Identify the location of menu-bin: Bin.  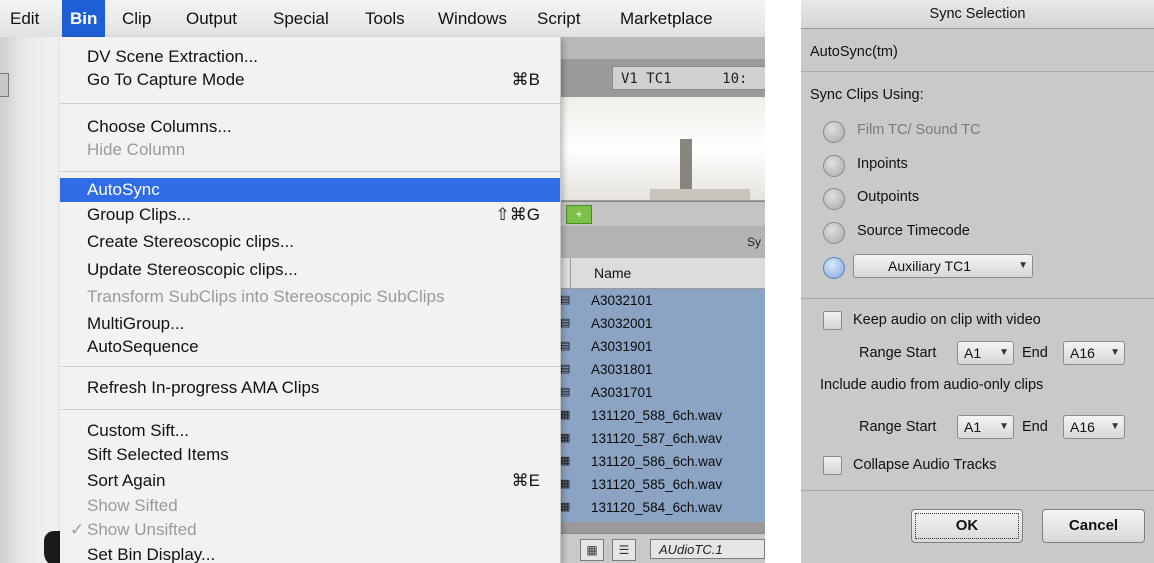
(84, 18).